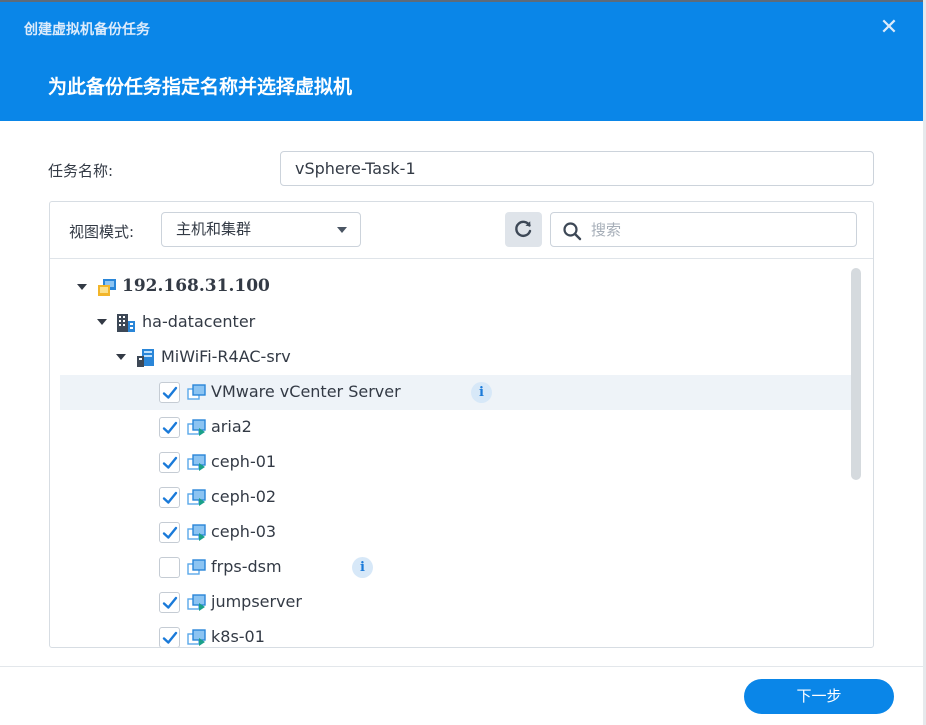 This screenshot has height=725, width=926. I want to click on tree-row-vm: frps-dsm i, so click(460, 567).